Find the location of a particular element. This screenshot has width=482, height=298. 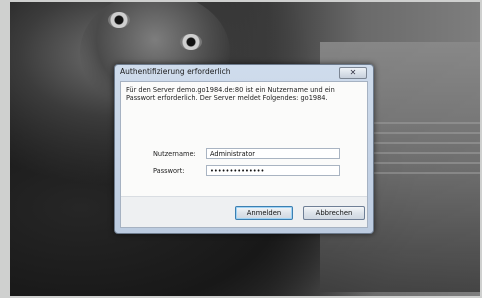

dialog-titlebar: Authentifizierung erforderlich ✕ is located at coordinates (244, 73).